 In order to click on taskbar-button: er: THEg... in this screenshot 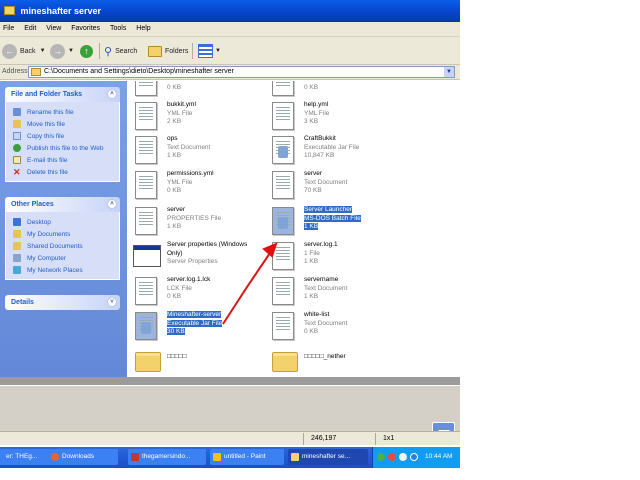, I will do `click(27, 457)`.